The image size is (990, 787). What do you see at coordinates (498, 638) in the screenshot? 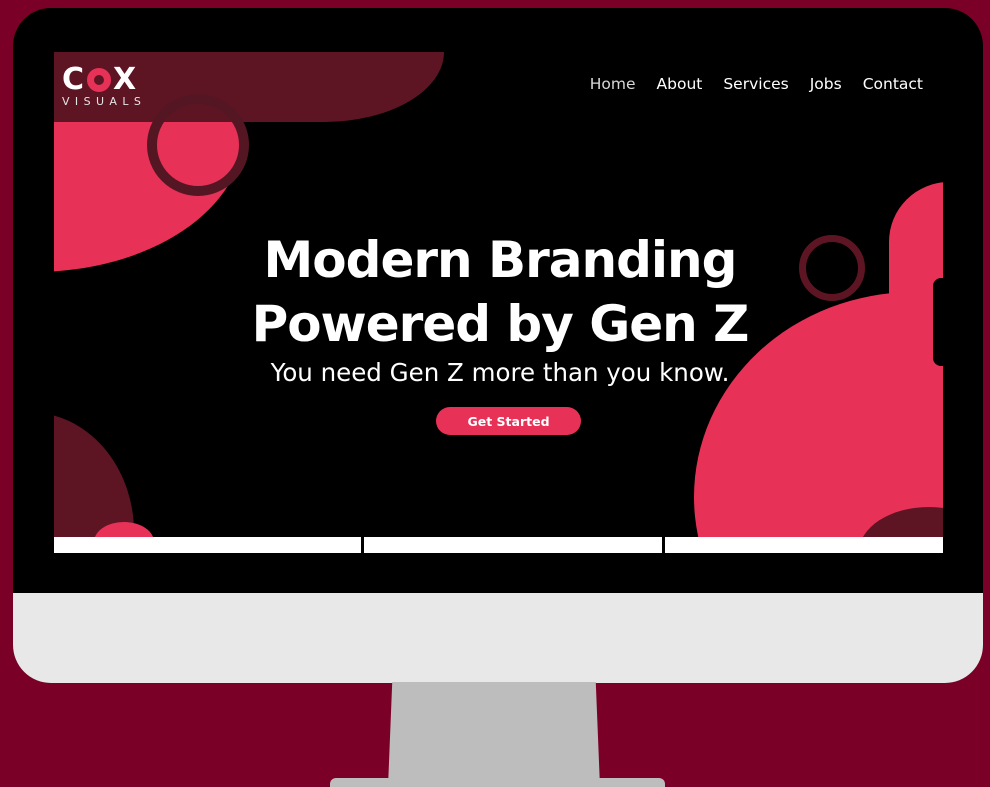
I see `monitor-chin` at bounding box center [498, 638].